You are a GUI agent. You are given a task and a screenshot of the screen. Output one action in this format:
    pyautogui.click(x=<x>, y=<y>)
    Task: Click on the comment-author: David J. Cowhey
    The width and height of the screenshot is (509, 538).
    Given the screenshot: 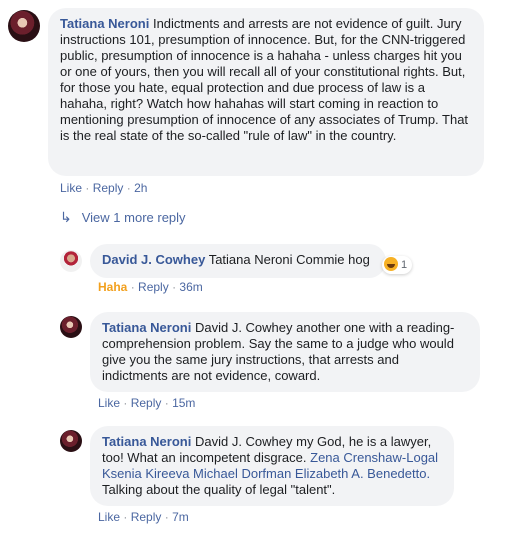 What is the action you would take?
    pyautogui.click(x=153, y=259)
    